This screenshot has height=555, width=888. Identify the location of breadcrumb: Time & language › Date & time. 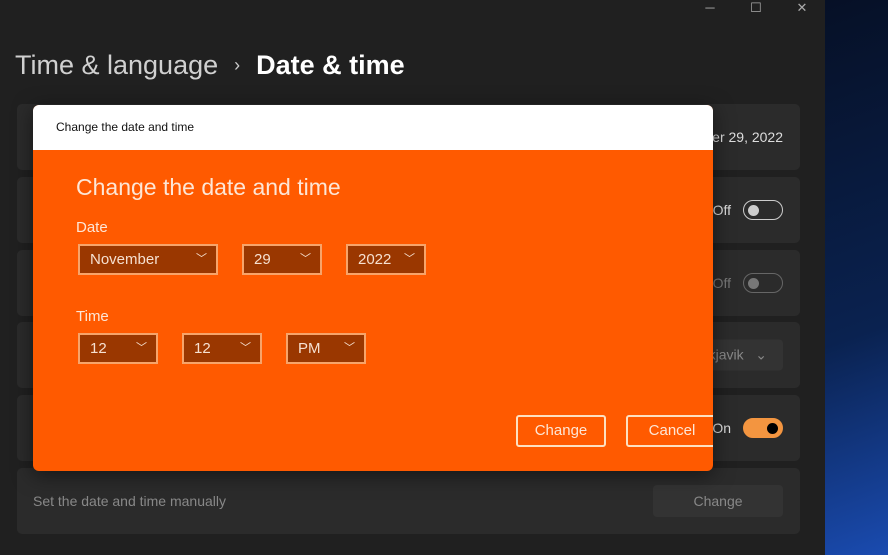
(210, 65).